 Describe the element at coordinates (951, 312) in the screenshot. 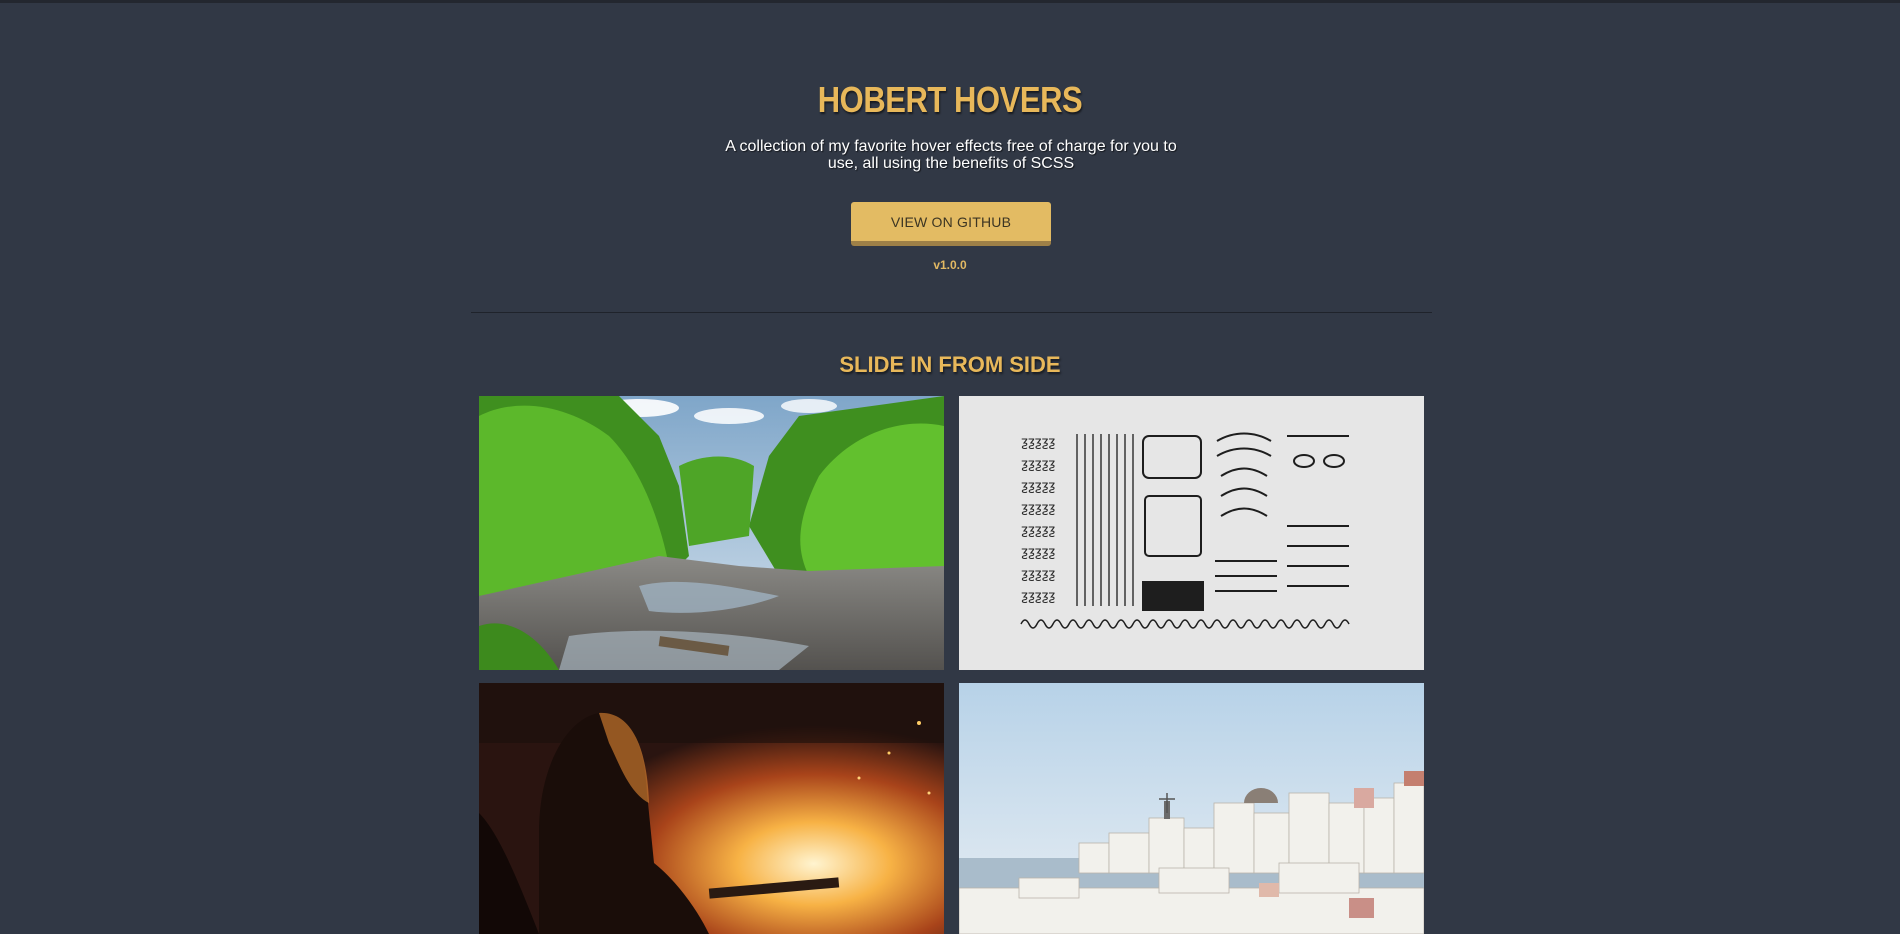

I see `section-divider` at that location.